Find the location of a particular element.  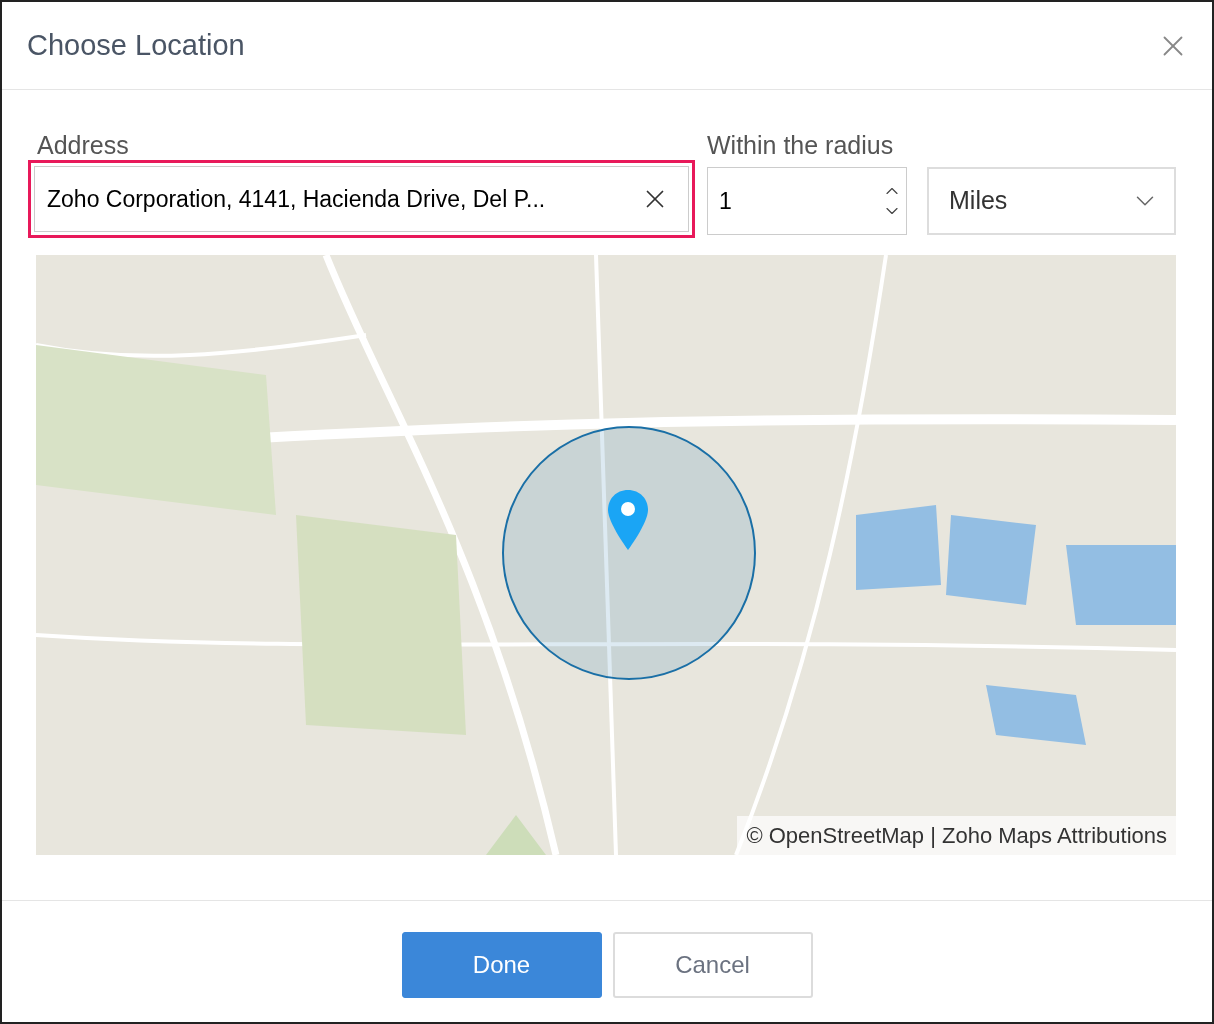

map-attribution: © OpenStreetMap | Zoho Maps Attributions is located at coordinates (956, 835).